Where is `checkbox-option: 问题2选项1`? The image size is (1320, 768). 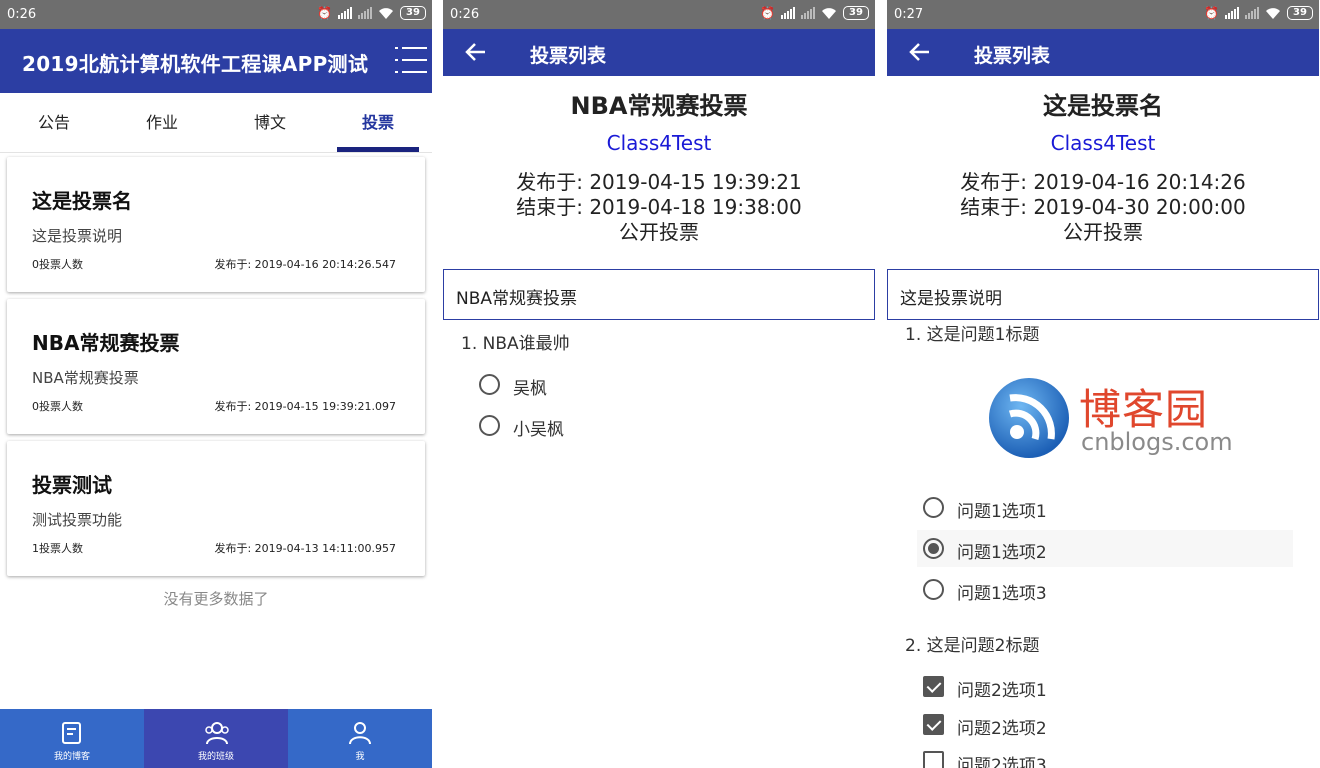
checkbox-option: 问题2选项1 is located at coordinates (1023, 688).